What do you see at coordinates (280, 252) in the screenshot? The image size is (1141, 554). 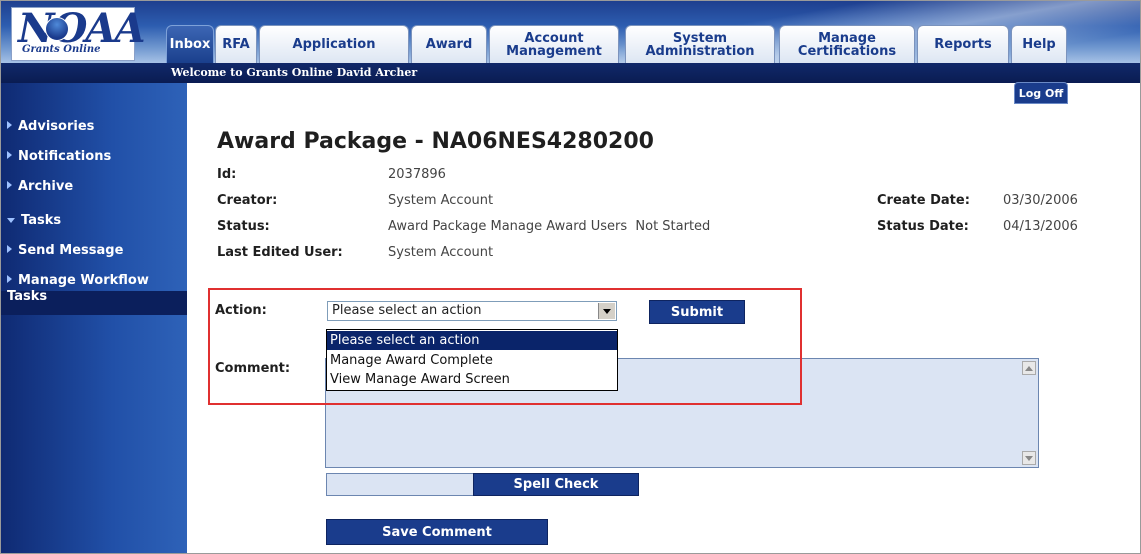 I see `last-edited-label: Last Edited User:` at bounding box center [280, 252].